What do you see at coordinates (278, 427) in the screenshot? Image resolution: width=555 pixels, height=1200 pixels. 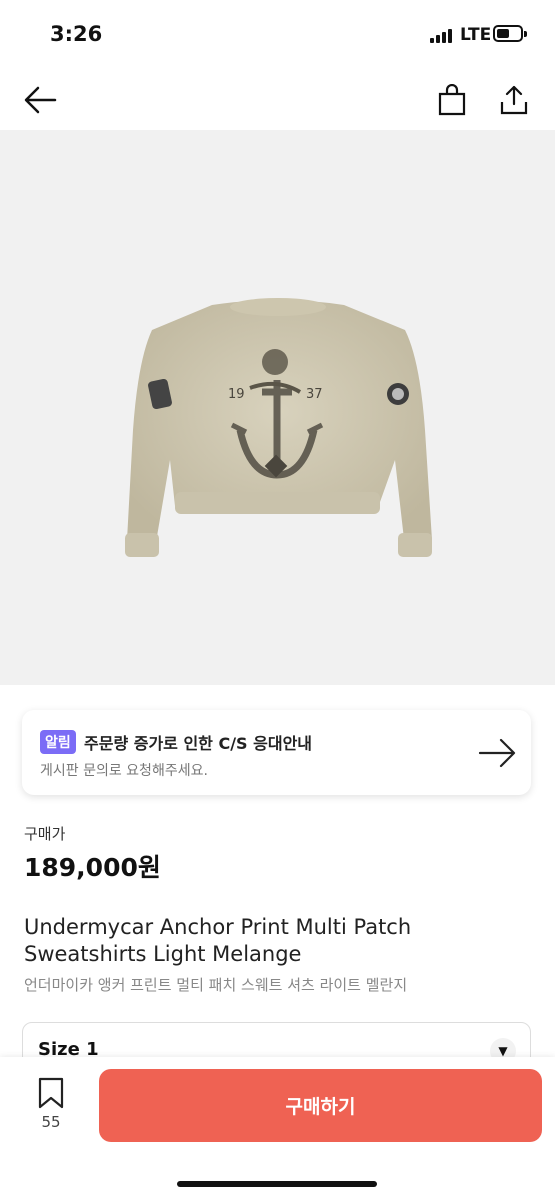 I see `sweatshirt-illustration: 19 37` at bounding box center [278, 427].